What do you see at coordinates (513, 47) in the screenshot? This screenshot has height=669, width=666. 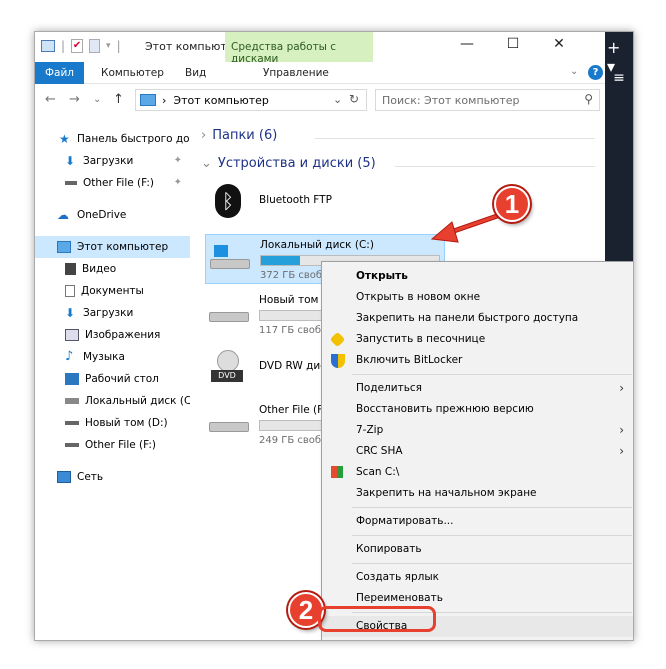 I see `maximize-button: ☐` at bounding box center [513, 47].